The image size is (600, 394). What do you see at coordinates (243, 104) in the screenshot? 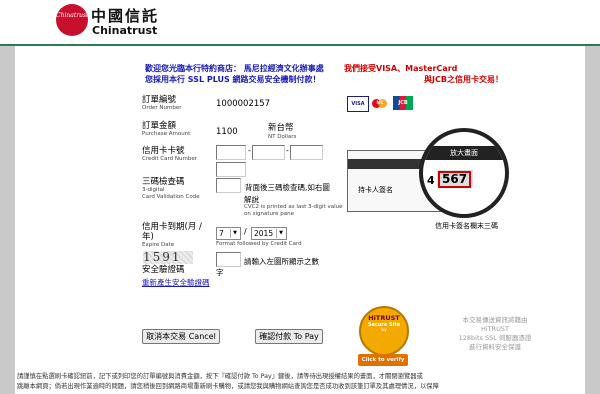
I see `order-number-value: 1000002157` at bounding box center [243, 104].